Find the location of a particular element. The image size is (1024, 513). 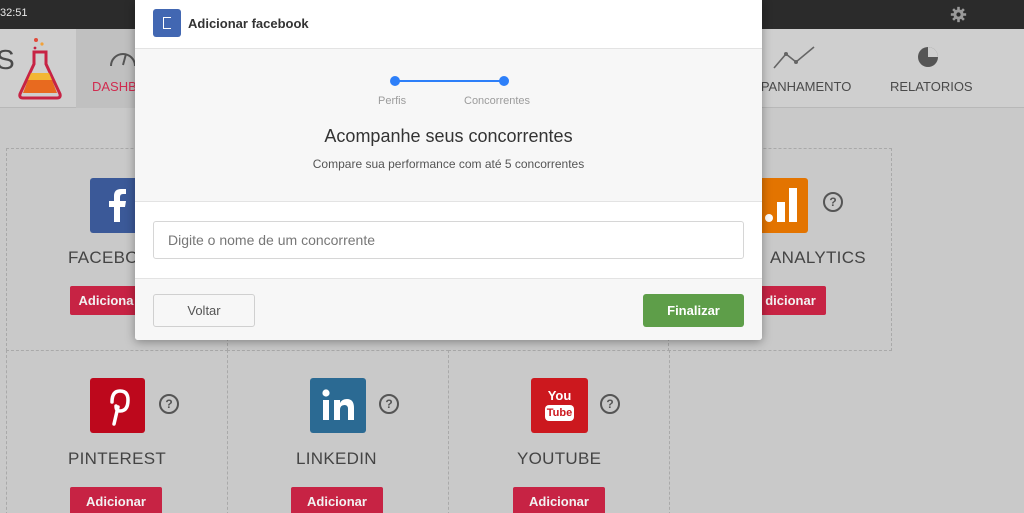

card-linkedin-name: LINKEDIN is located at coordinates (336, 458).